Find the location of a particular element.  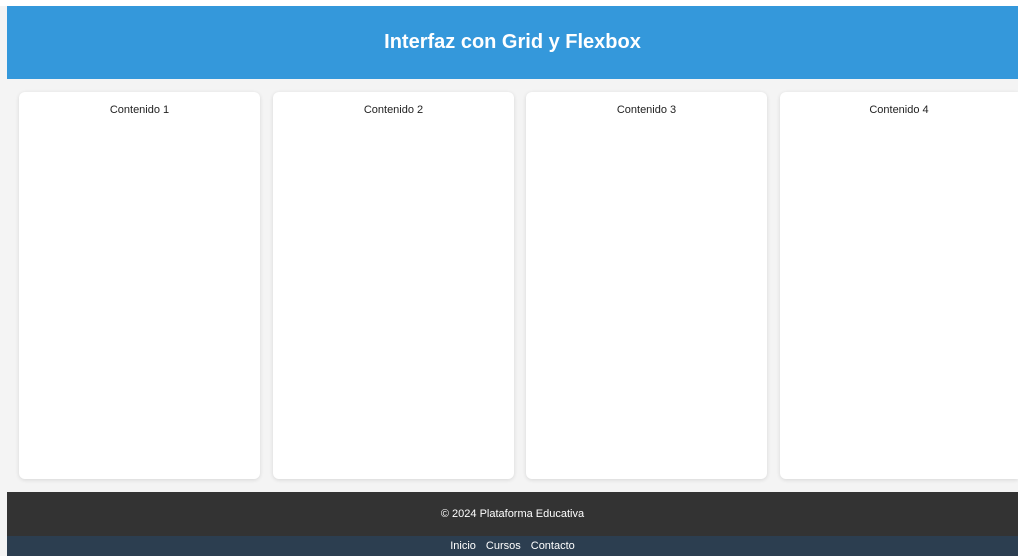

card-label: Contenido 3 is located at coordinates (646, 110).